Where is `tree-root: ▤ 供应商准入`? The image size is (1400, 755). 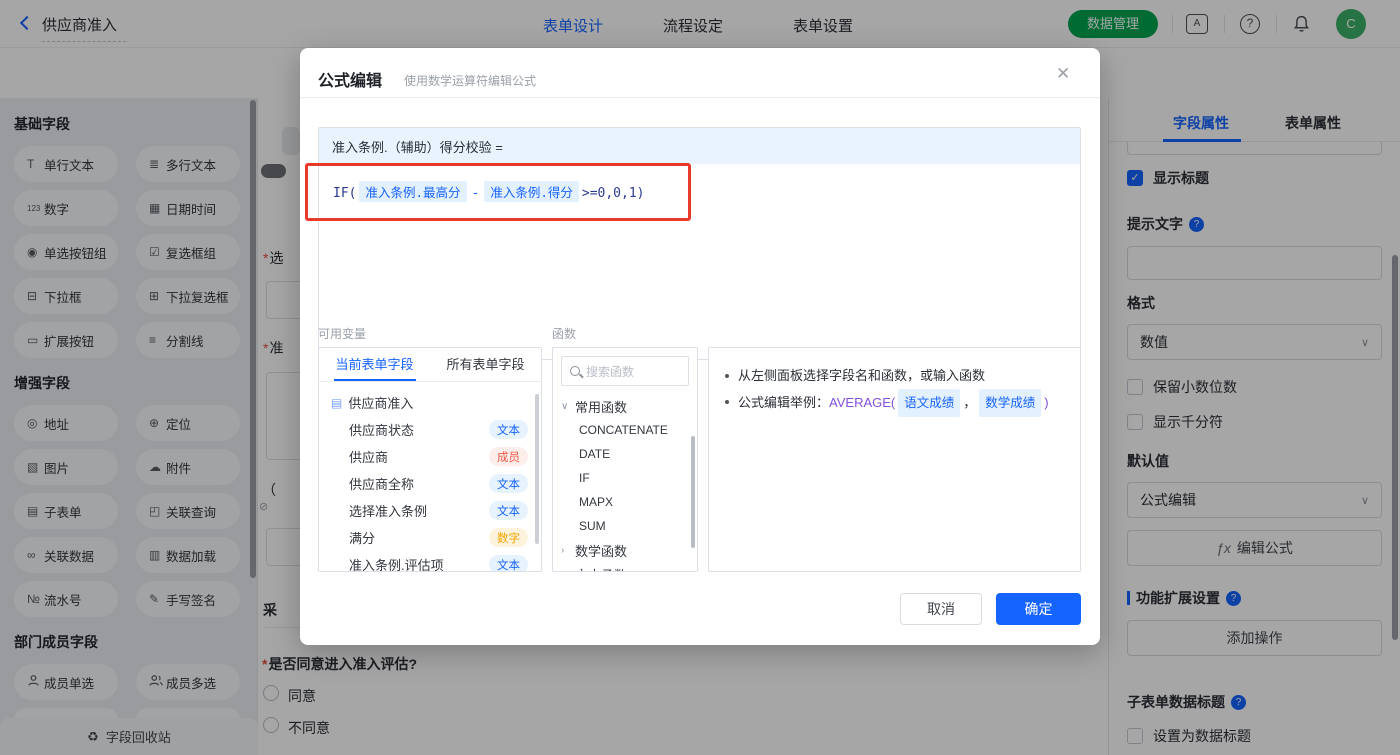
tree-root: ▤ 供应商准入 is located at coordinates (430, 402).